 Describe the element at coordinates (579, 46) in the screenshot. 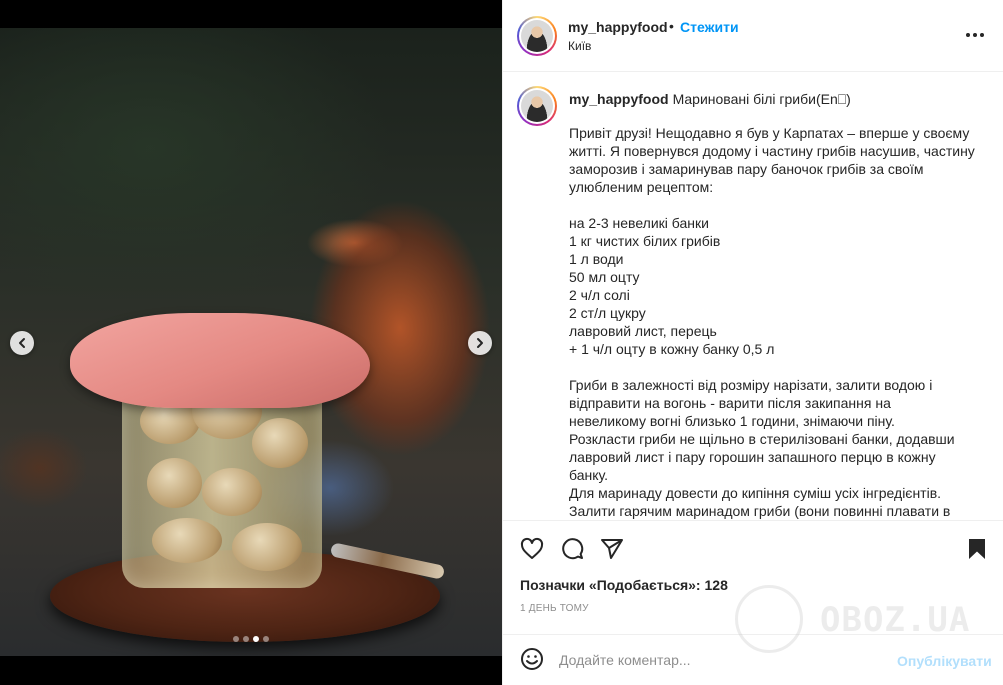

I see `location-link: Київ` at that location.